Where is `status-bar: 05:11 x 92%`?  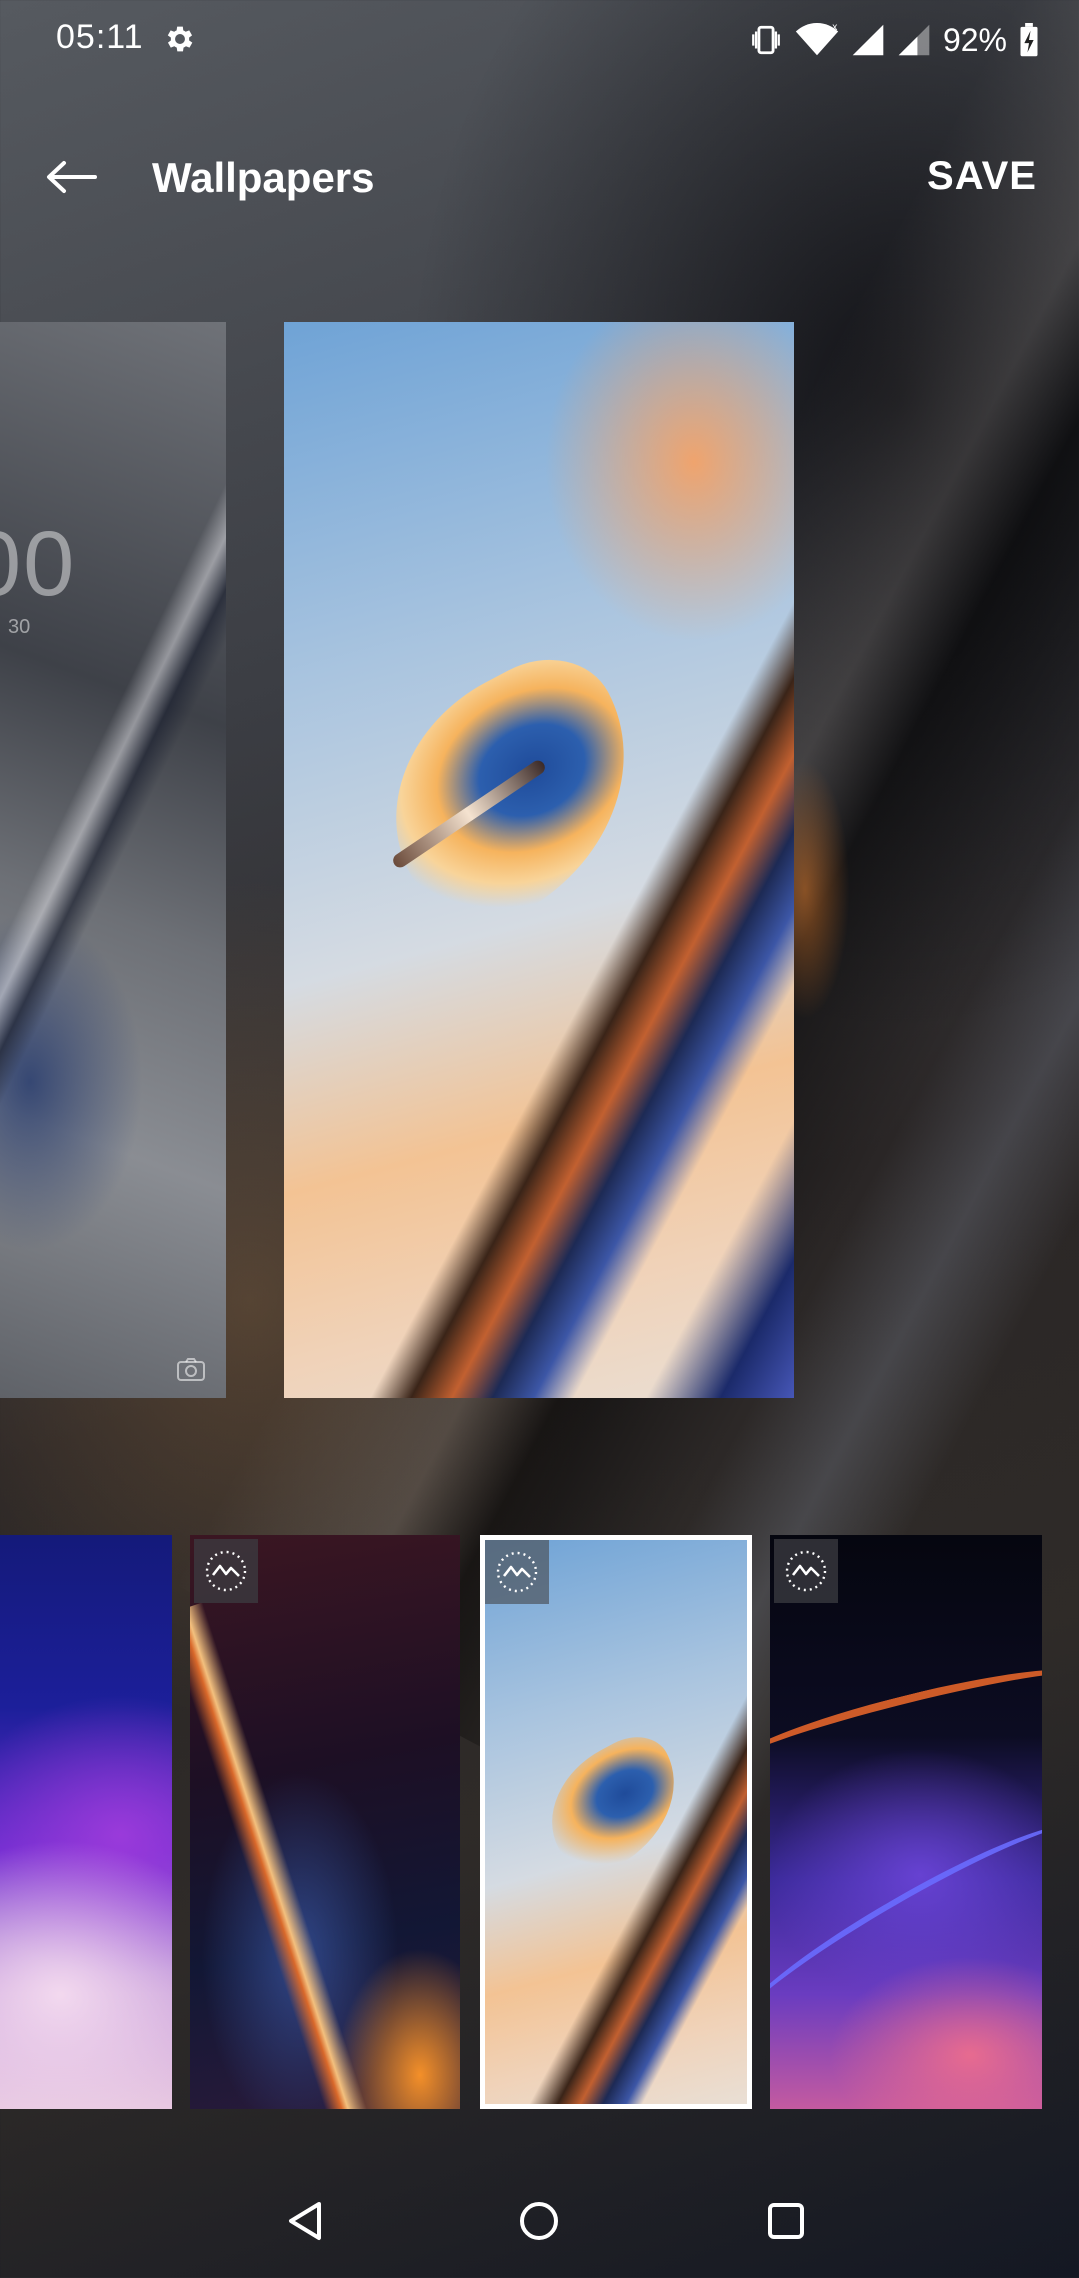 status-bar: 05:11 x 92% is located at coordinates (539, 40).